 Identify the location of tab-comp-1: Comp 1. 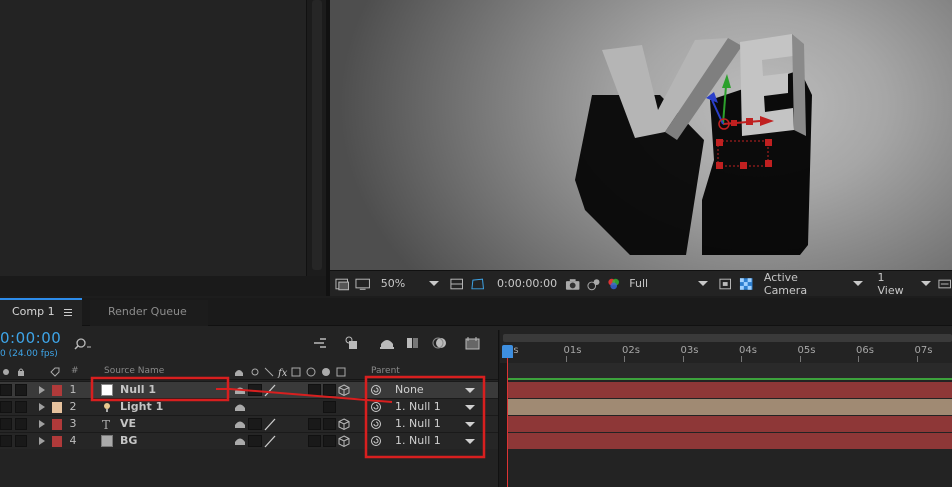
(41, 312).